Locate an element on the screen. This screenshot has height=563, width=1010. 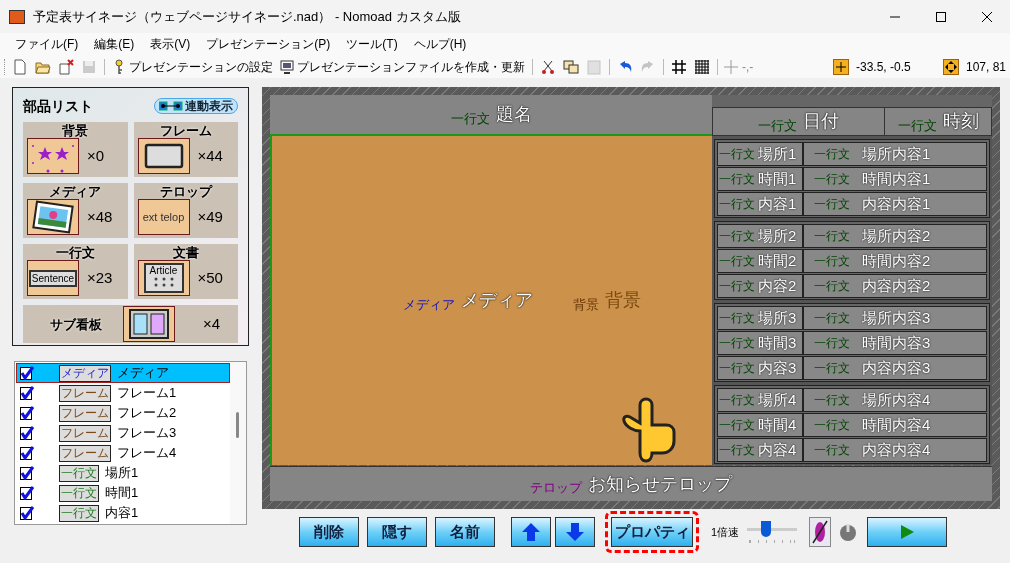
label-element: 一行文 場所2 is located at coordinates (760, 236).